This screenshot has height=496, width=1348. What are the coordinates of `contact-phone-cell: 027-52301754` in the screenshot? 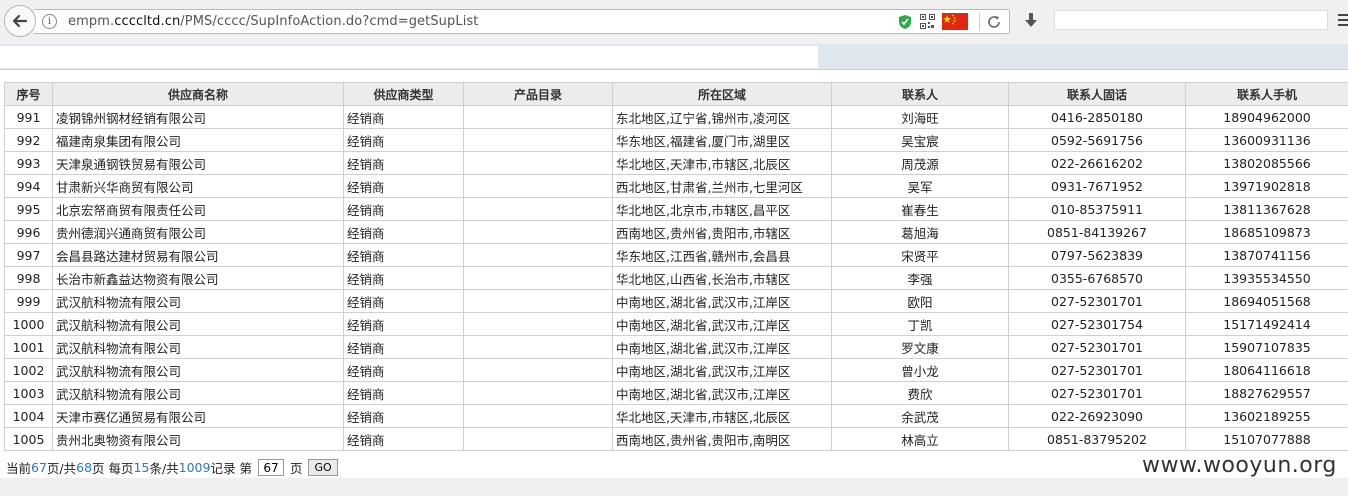 It's located at (1097, 324).